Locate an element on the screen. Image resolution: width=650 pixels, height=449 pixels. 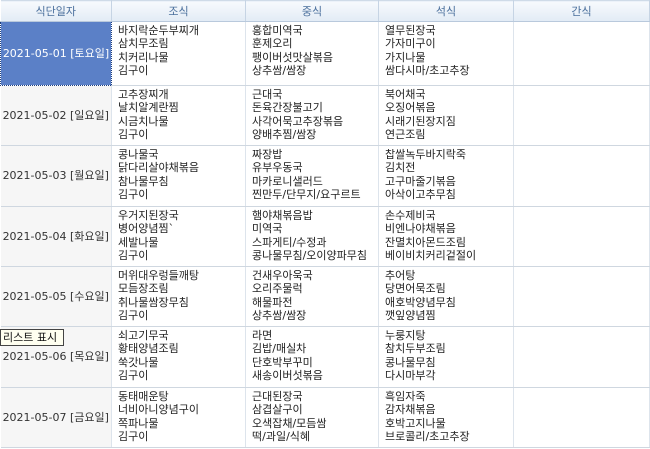
dinner-cell: 누룽지탕 참치두부조림 콩나물무침 다시마부각 is located at coordinates (446, 357).